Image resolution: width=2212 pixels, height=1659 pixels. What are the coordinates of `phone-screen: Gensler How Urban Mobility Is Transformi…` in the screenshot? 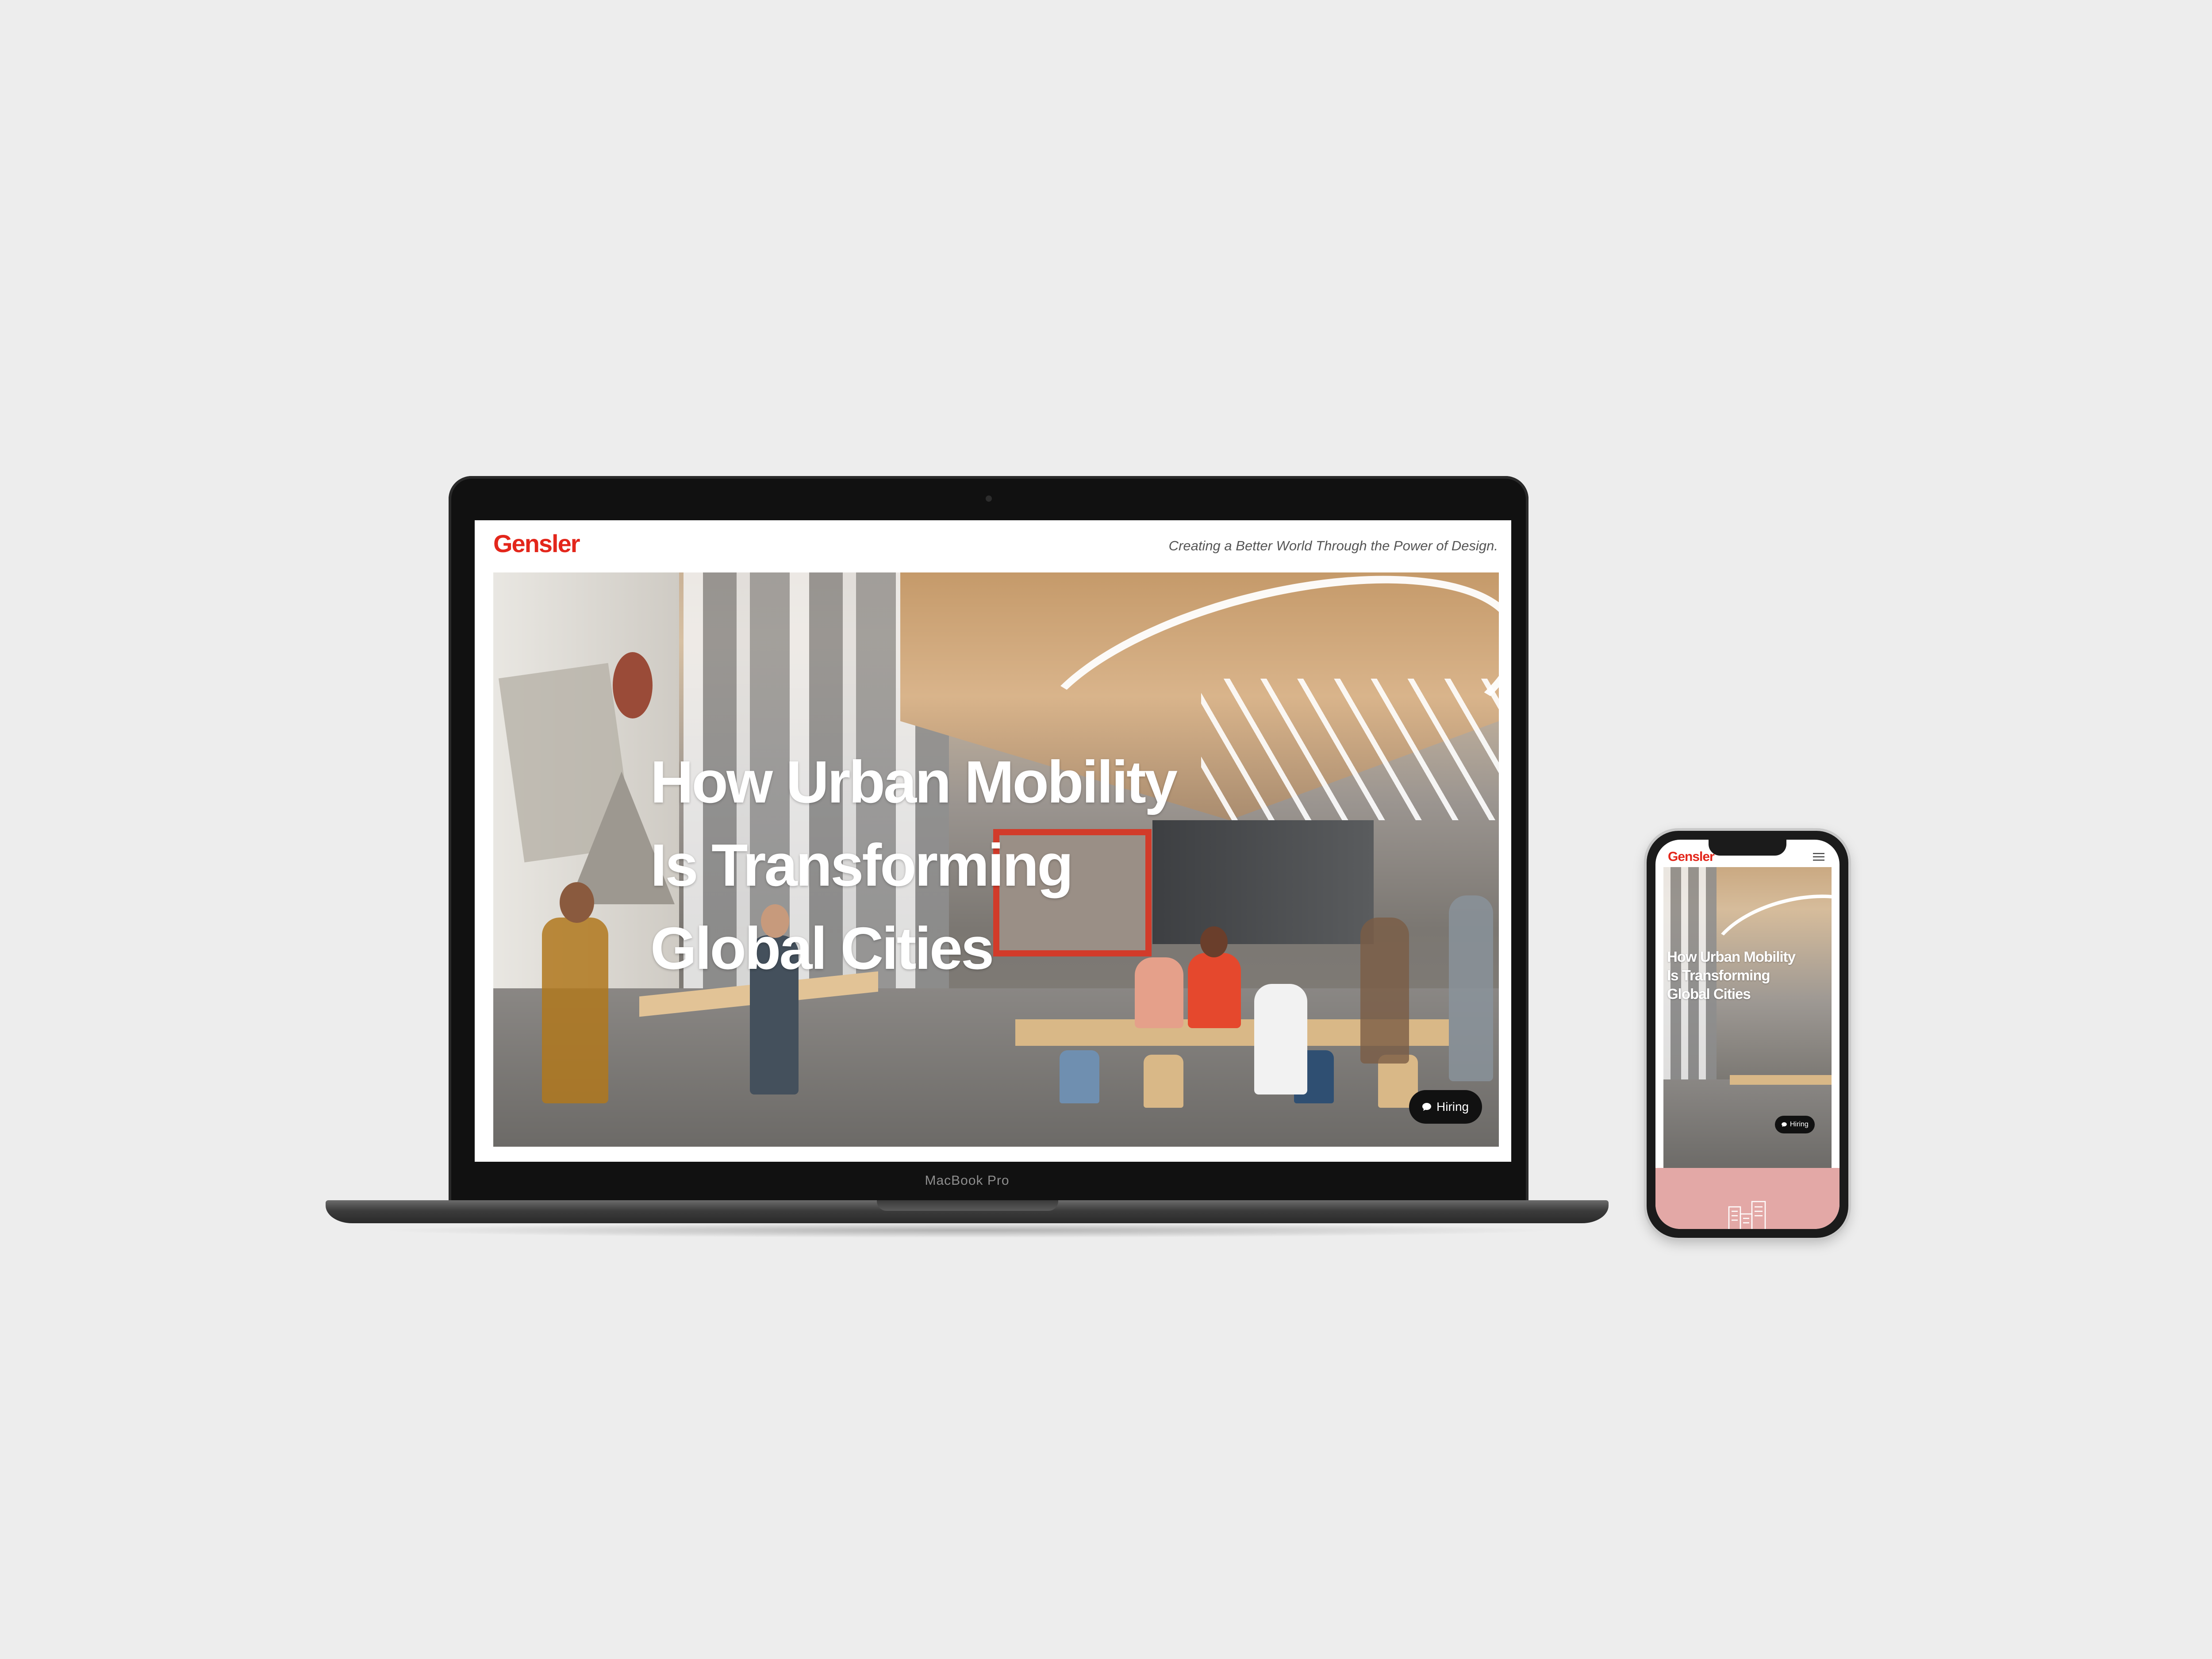 It's located at (1747, 1035).